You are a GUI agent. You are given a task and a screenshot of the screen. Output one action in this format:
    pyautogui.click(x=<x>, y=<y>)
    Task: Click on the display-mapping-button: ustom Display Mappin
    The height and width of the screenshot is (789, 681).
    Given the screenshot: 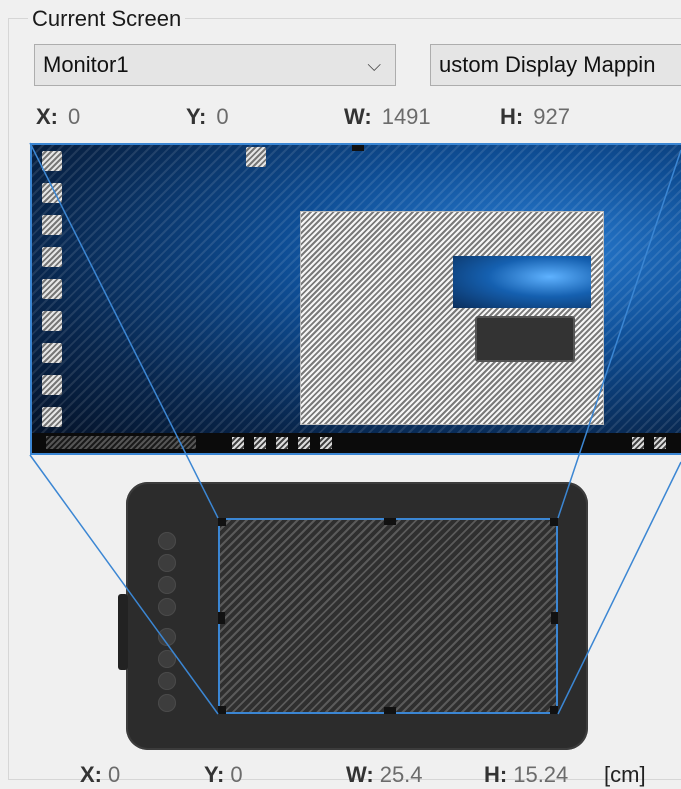 What is the action you would take?
    pyautogui.click(x=555, y=65)
    